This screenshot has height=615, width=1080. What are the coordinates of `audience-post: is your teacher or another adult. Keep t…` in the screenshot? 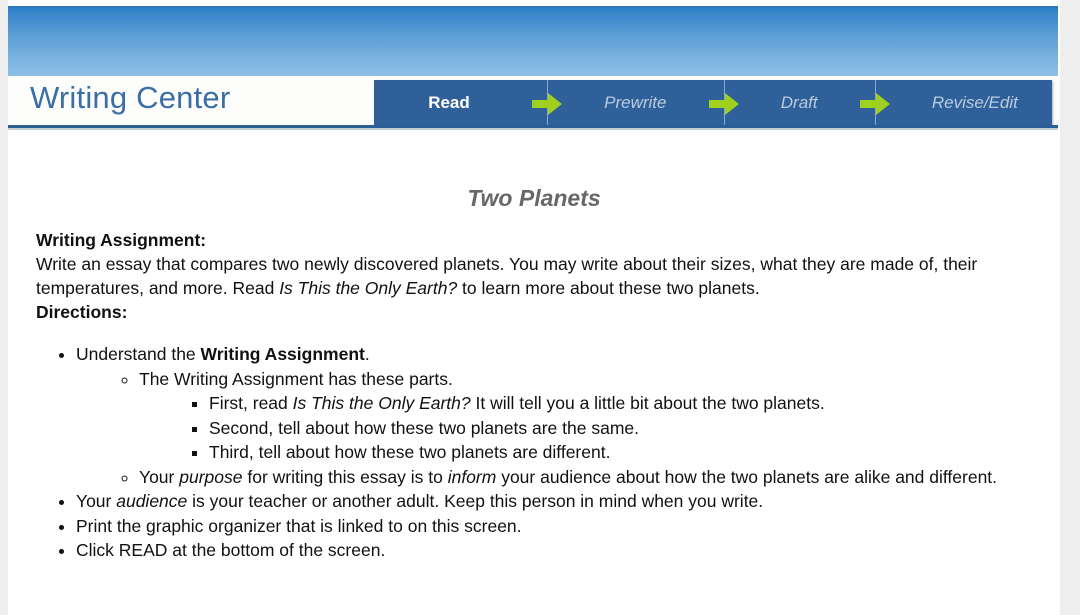 It's located at (475, 501).